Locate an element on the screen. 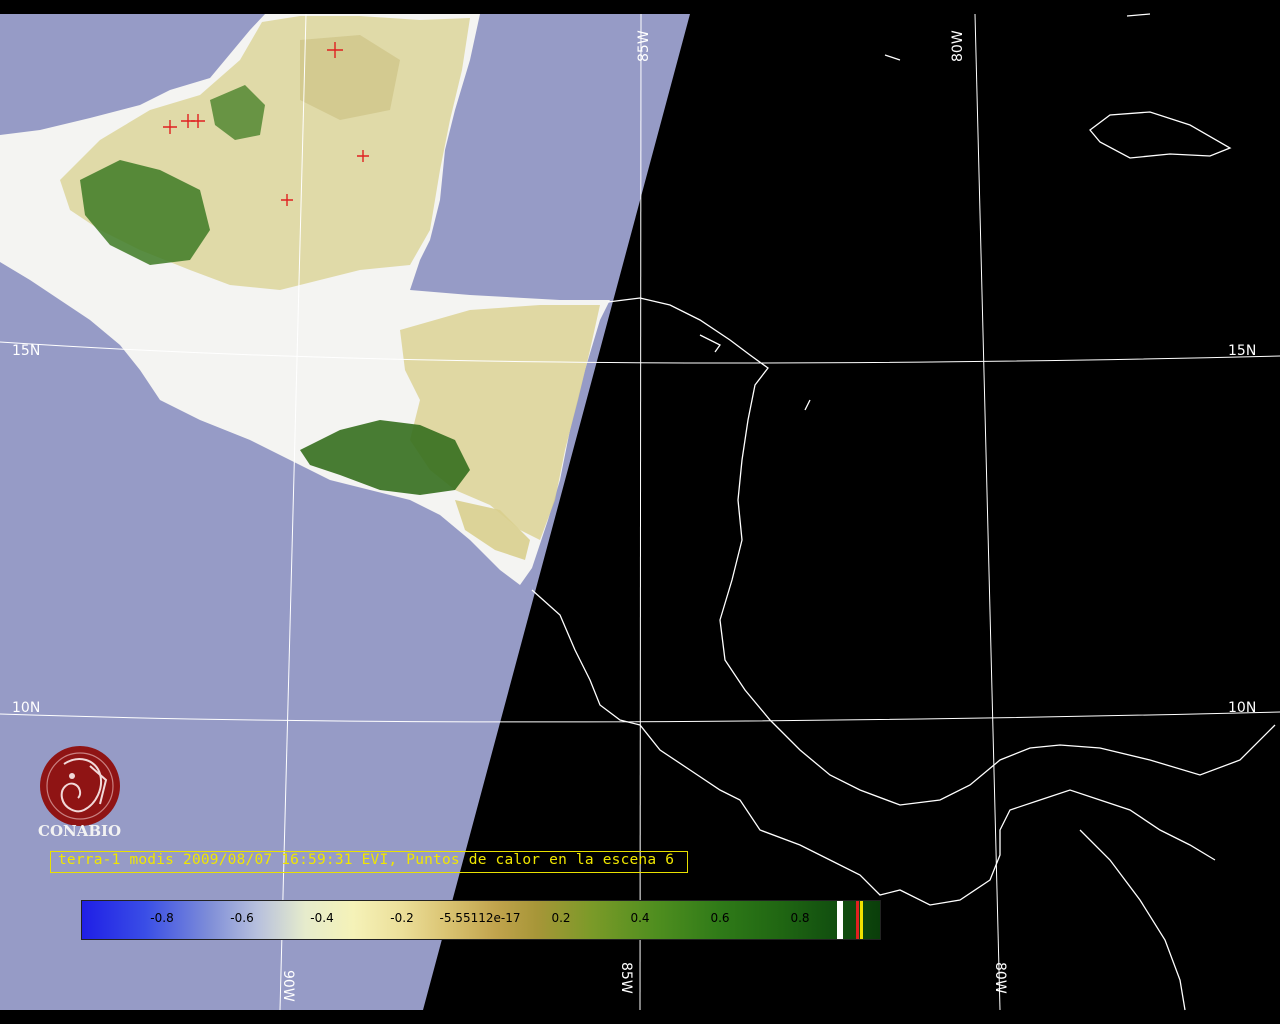 The width and height of the screenshot is (1280, 1024). colorbar-tick: -0.2 is located at coordinates (402, 918).